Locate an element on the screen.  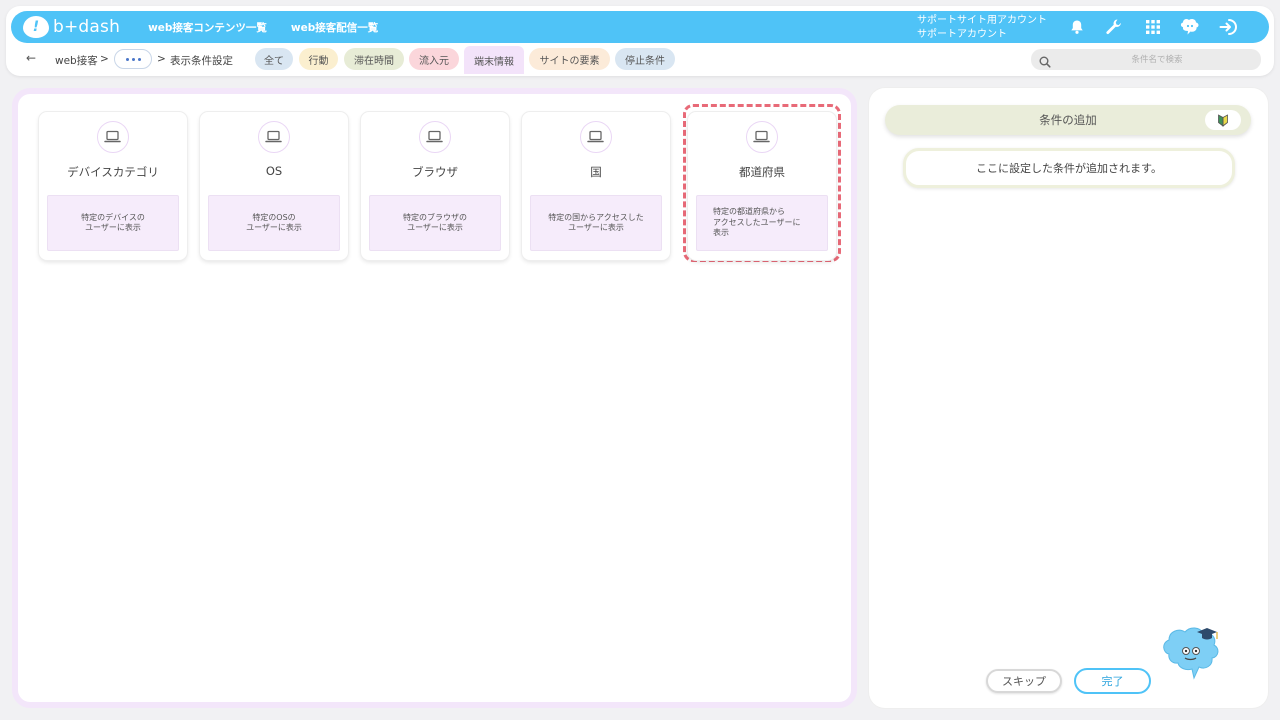
beginner-mark-icon is located at coordinates (1223, 120).